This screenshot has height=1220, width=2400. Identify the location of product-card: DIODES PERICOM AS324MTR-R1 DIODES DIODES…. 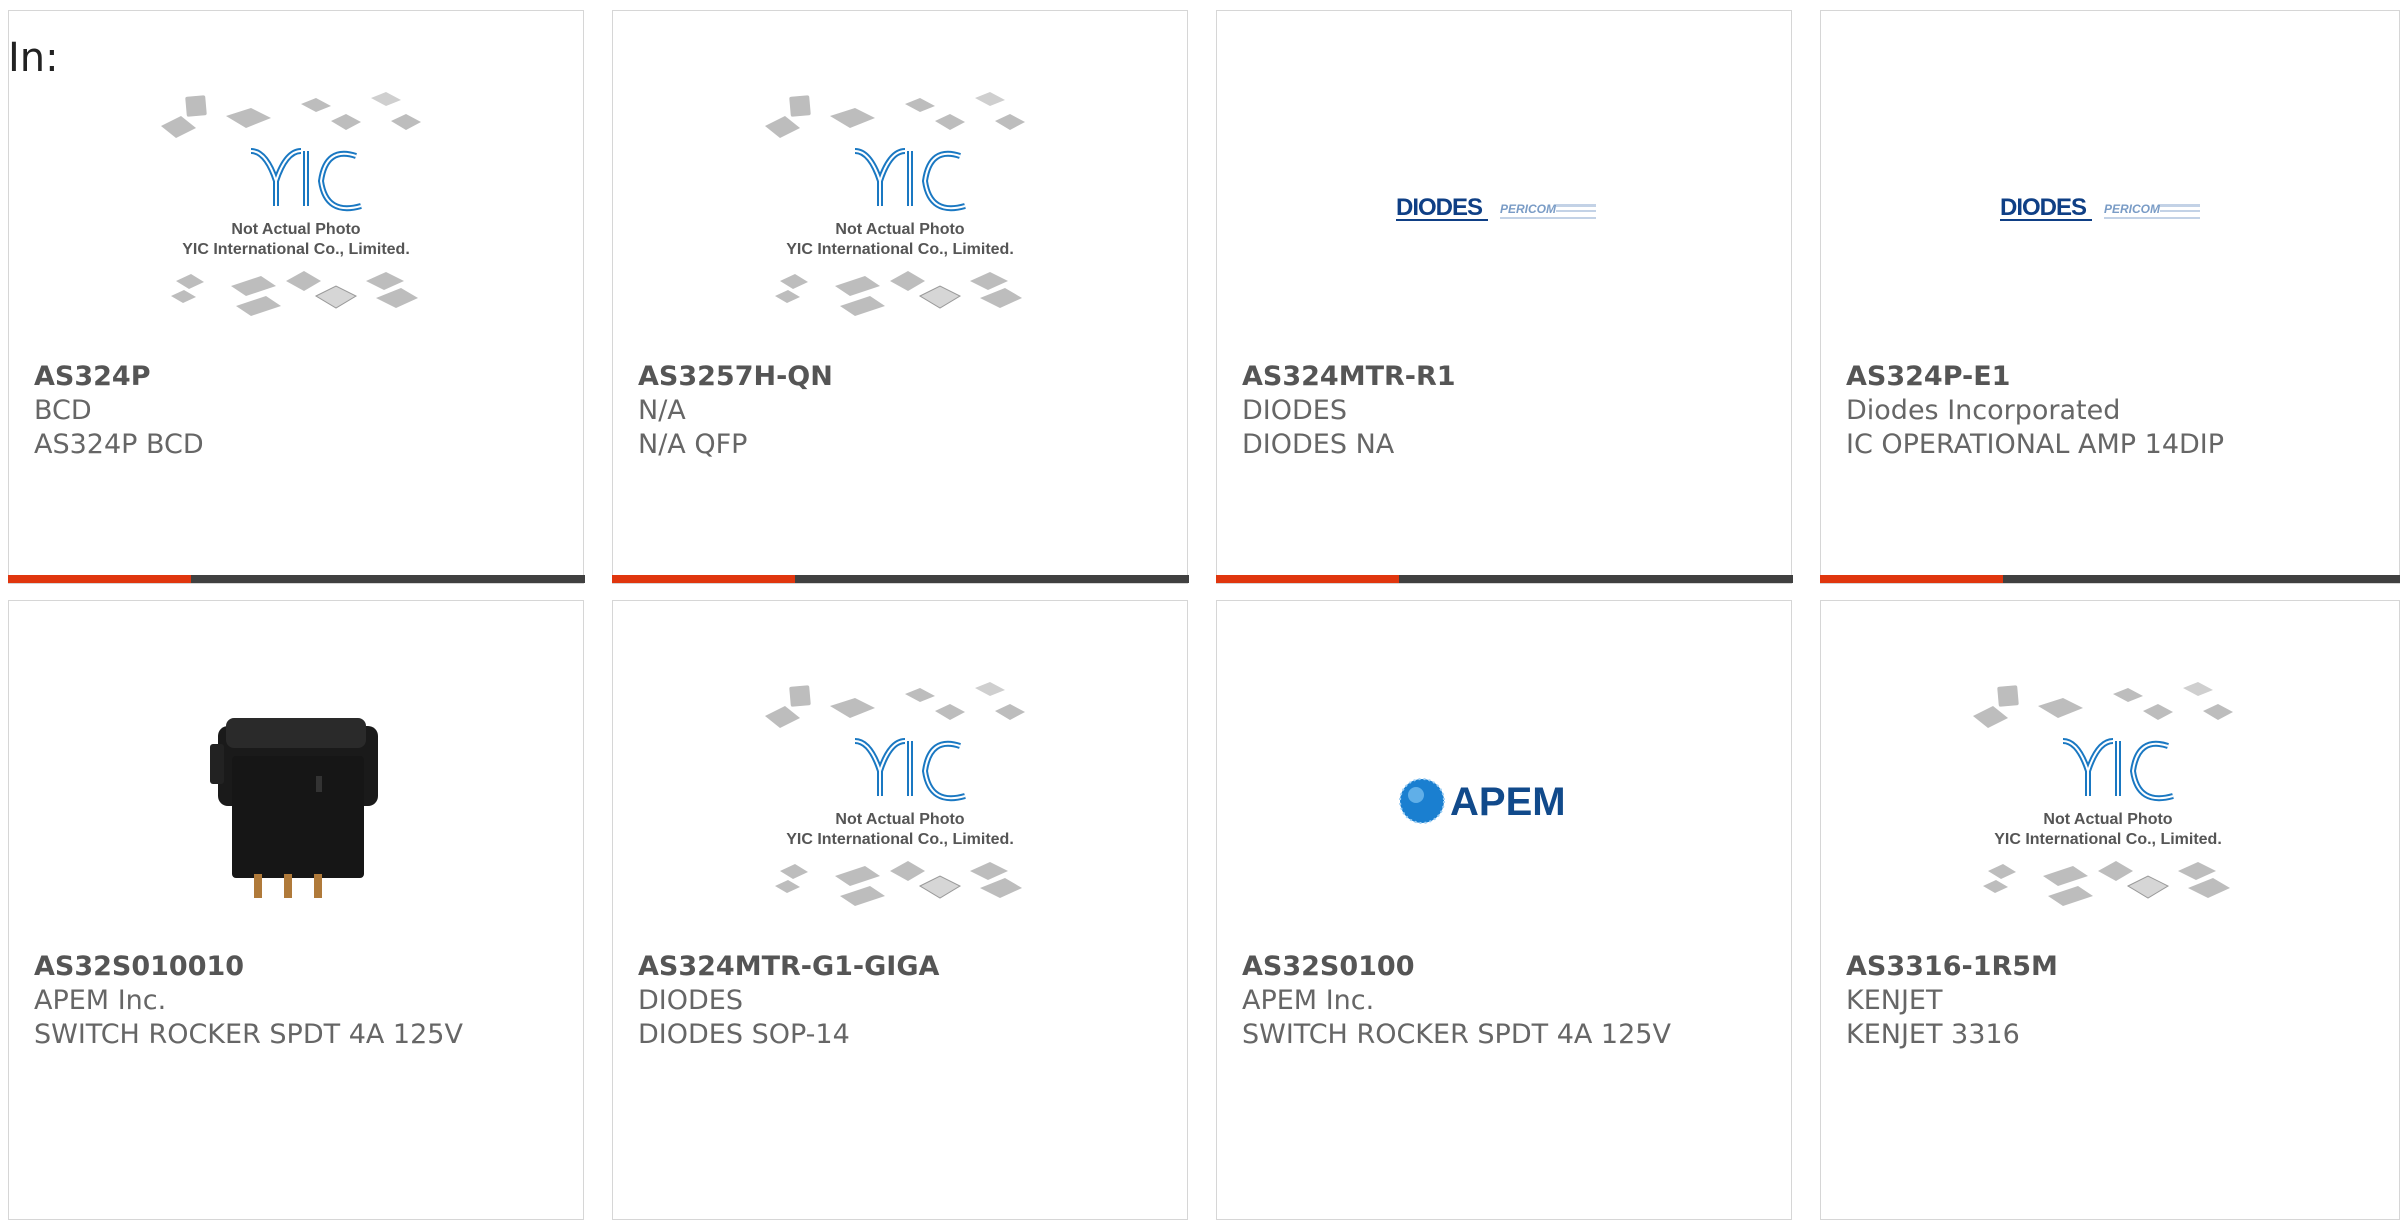
(1504, 297).